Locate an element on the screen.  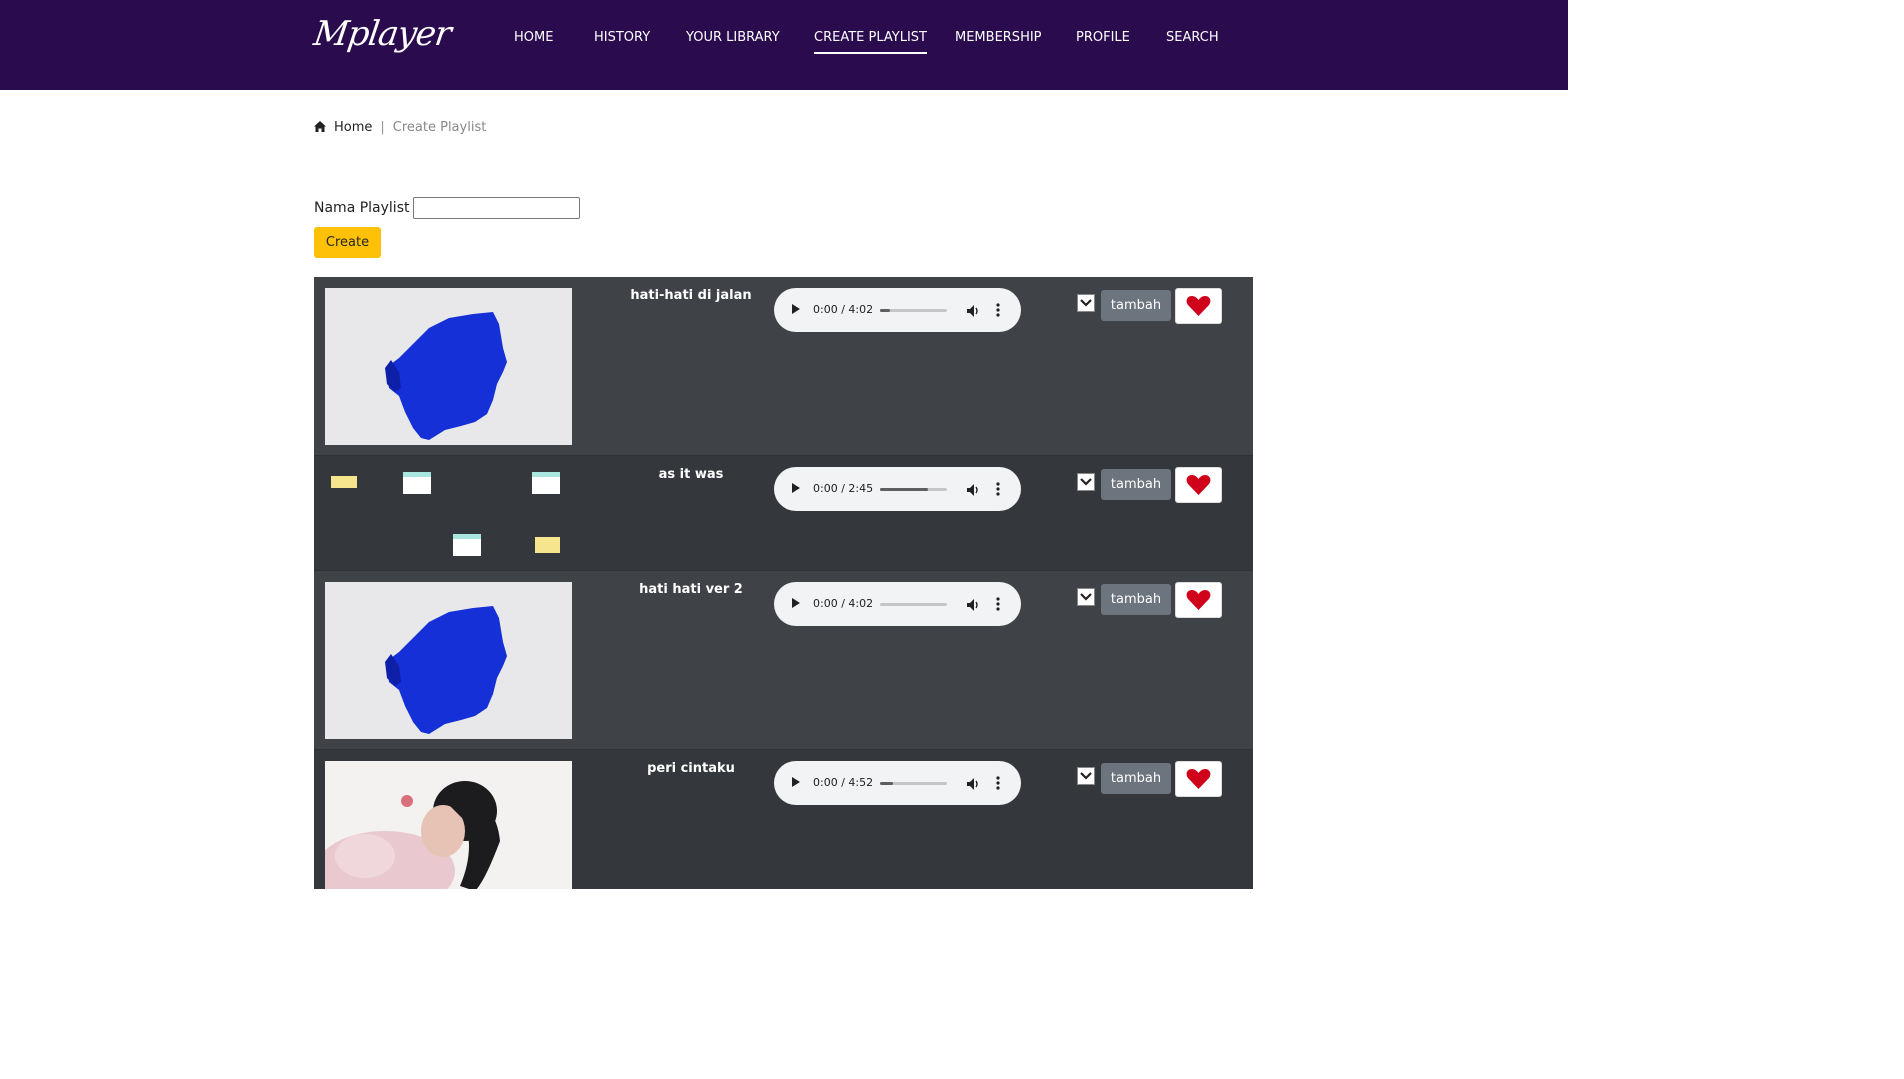
audio-player: 0:00 / 4:52 is located at coordinates (897, 783).